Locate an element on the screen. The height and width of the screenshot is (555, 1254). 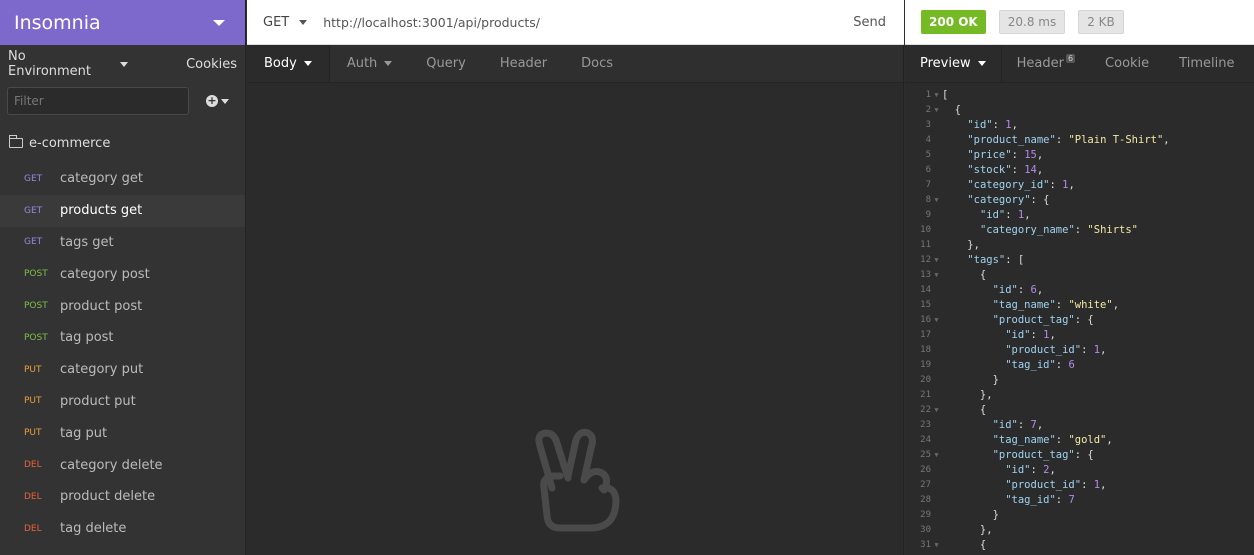
request-item: PUT product put is located at coordinates (122, 402).